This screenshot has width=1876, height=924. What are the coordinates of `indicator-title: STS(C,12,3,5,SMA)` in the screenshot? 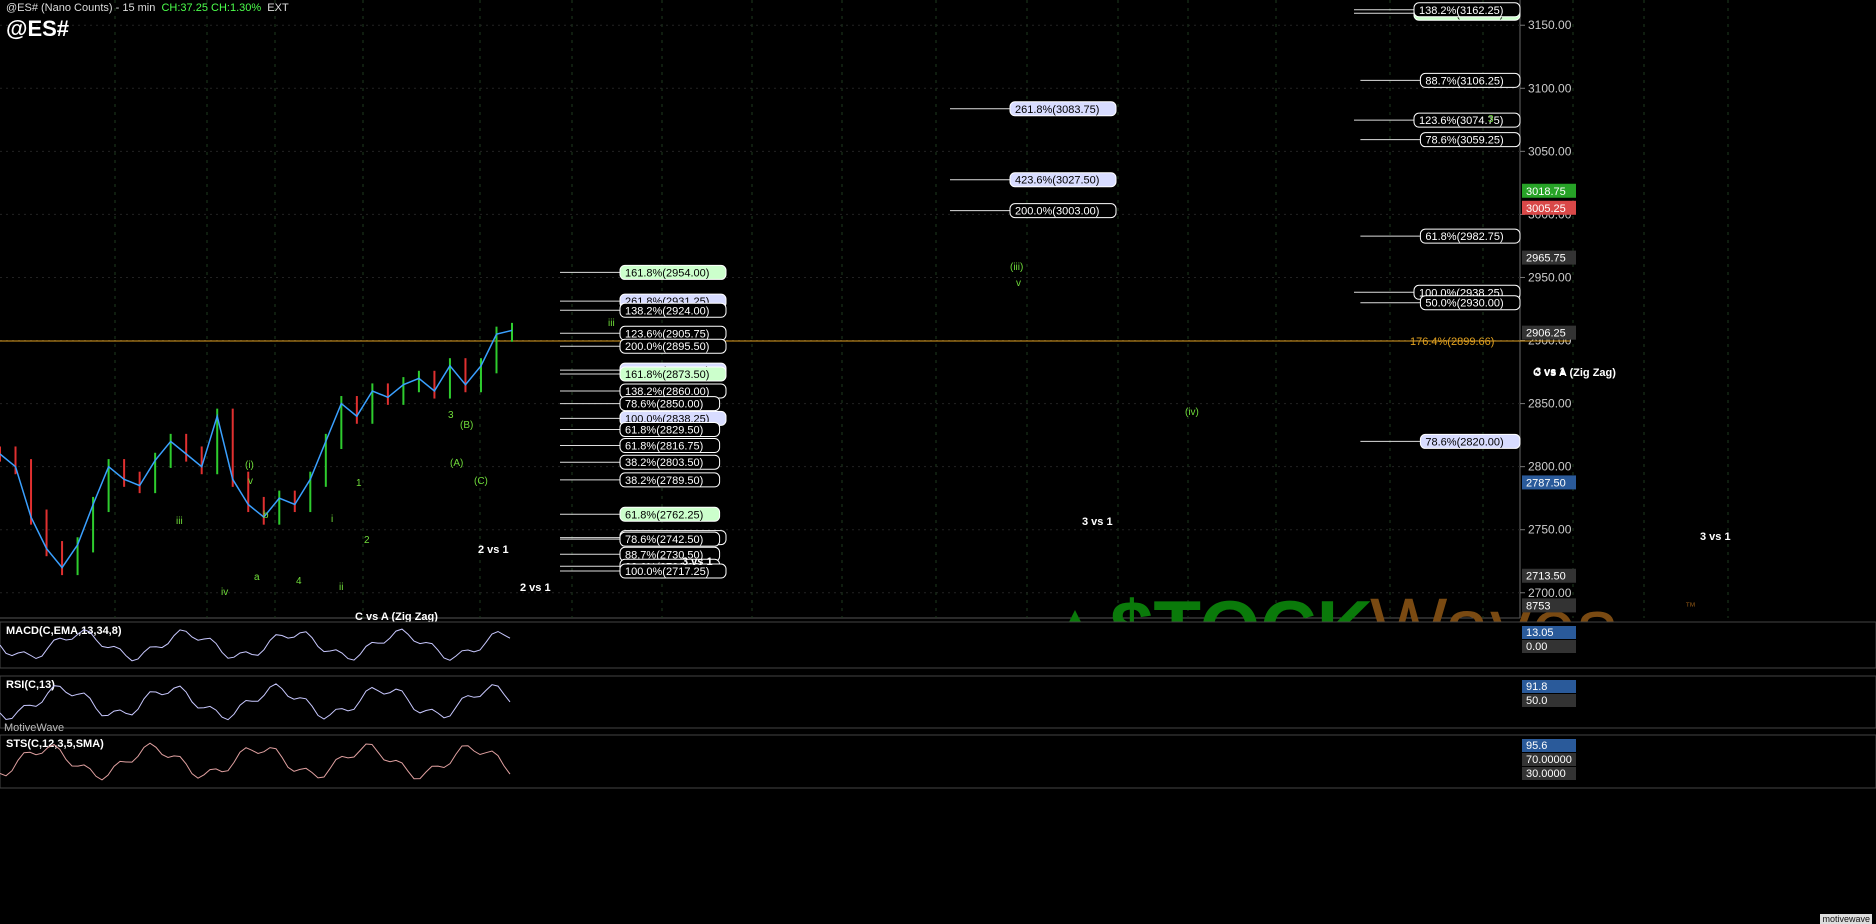 It's located at (55, 744).